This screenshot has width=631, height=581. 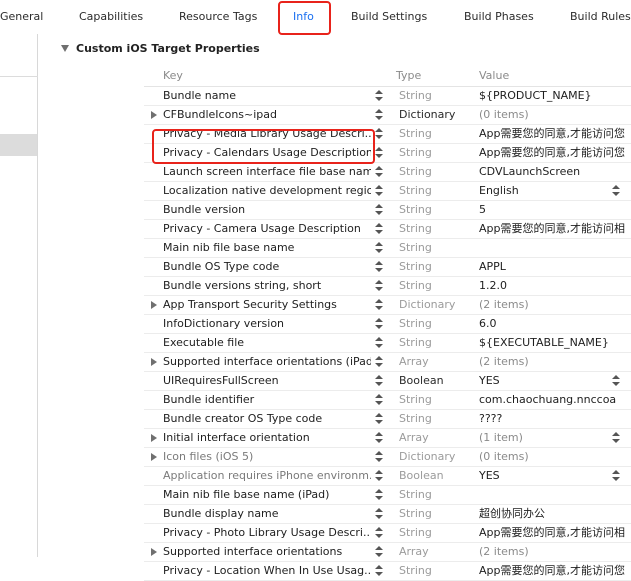 What do you see at coordinates (387, 514) in the screenshot?
I see `table-row: Bundle display name String 超创协同办公` at bounding box center [387, 514].